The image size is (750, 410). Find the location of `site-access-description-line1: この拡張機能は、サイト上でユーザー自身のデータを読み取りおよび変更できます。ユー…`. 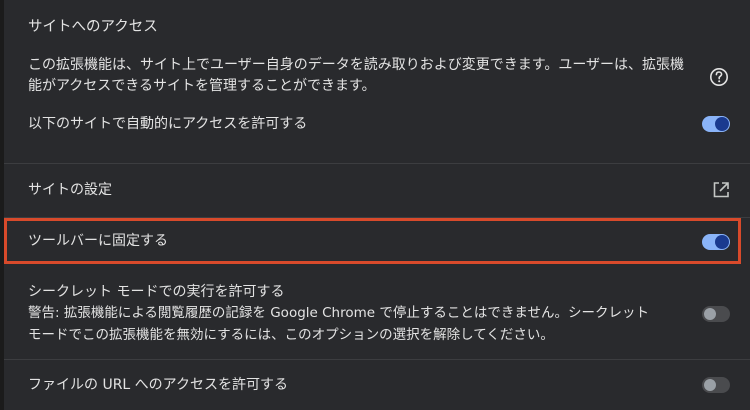

site-access-description-line1: この拡張機能は、サイト上でユーザー自身のデータを読み取りおよび変更できます。ユー… is located at coordinates (356, 65).